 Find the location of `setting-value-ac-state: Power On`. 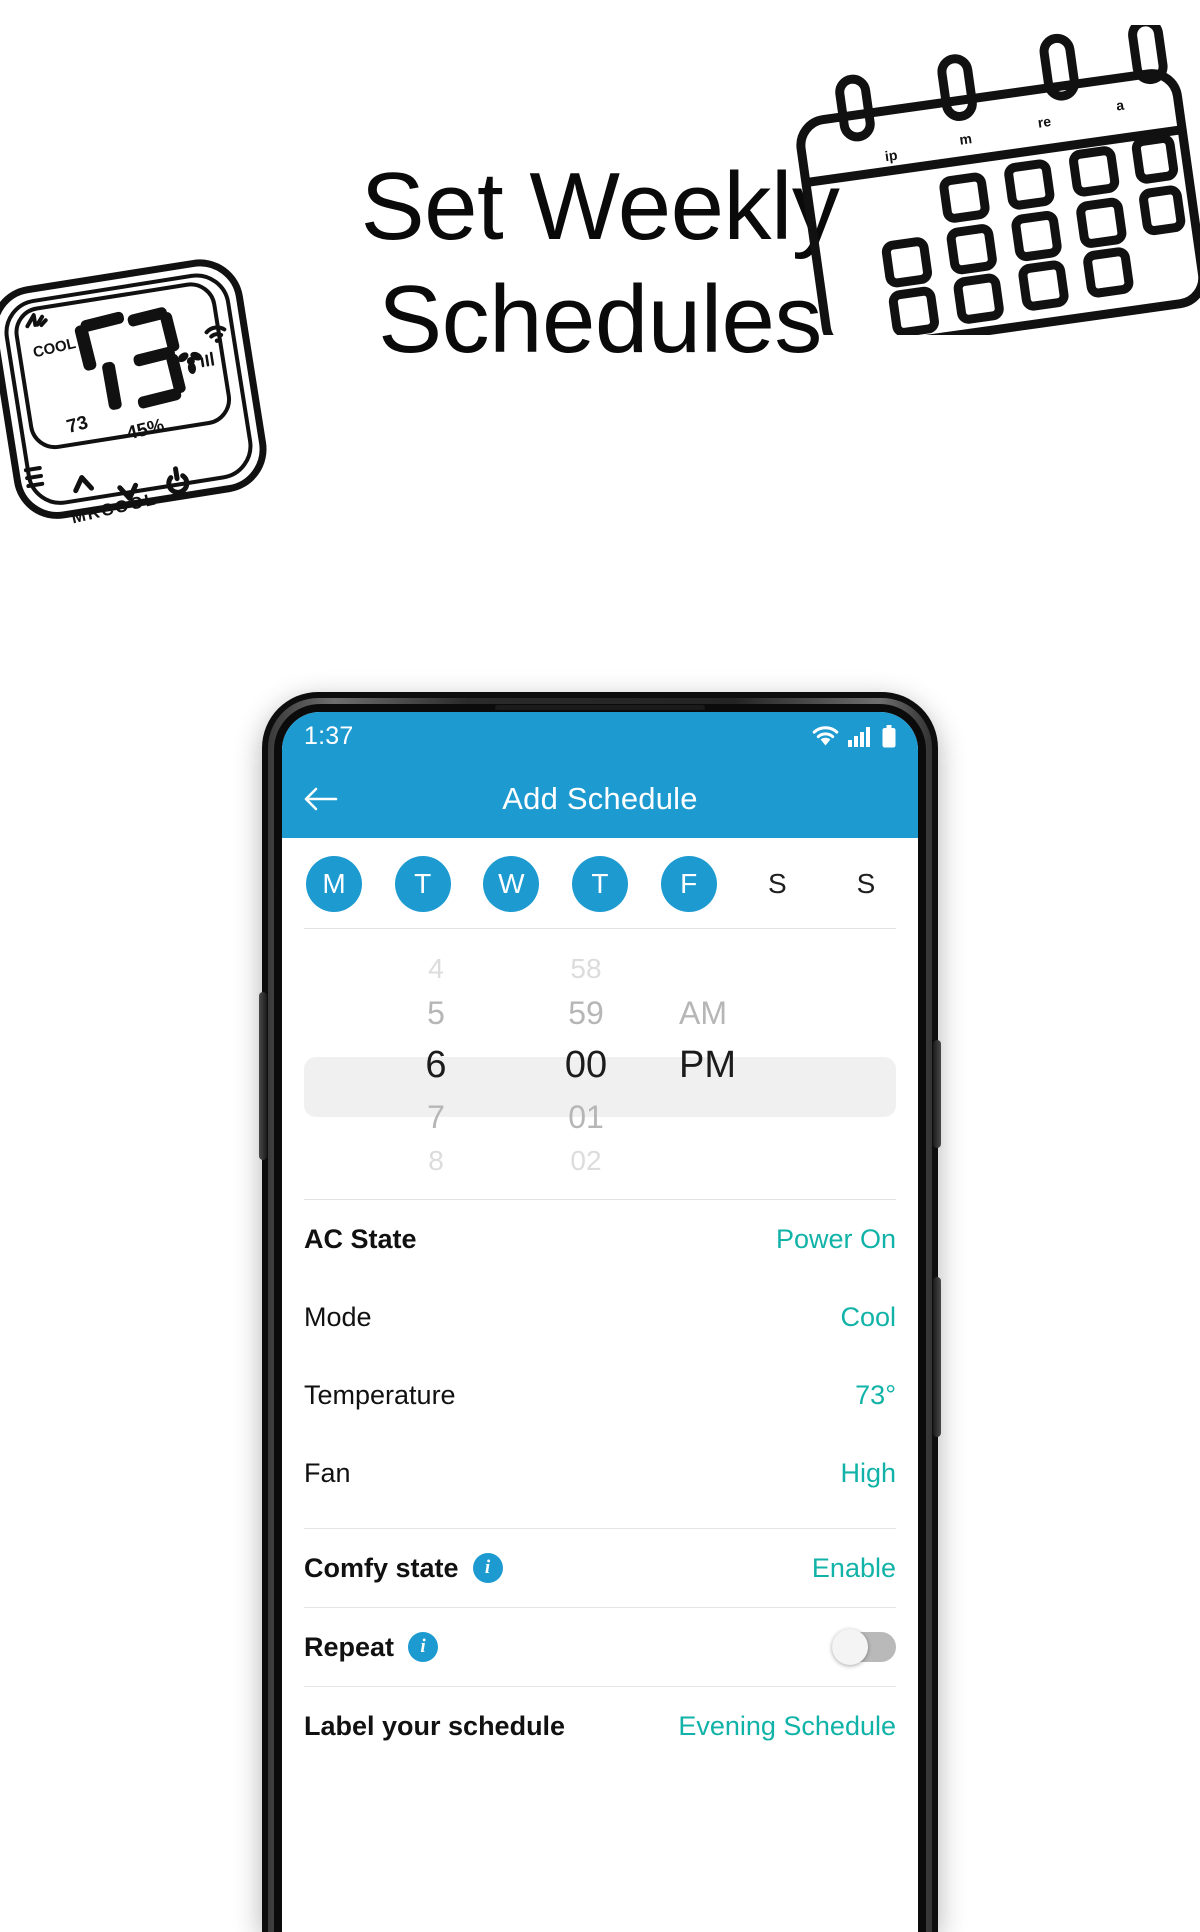

setting-value-ac-state: Power On is located at coordinates (836, 1239).